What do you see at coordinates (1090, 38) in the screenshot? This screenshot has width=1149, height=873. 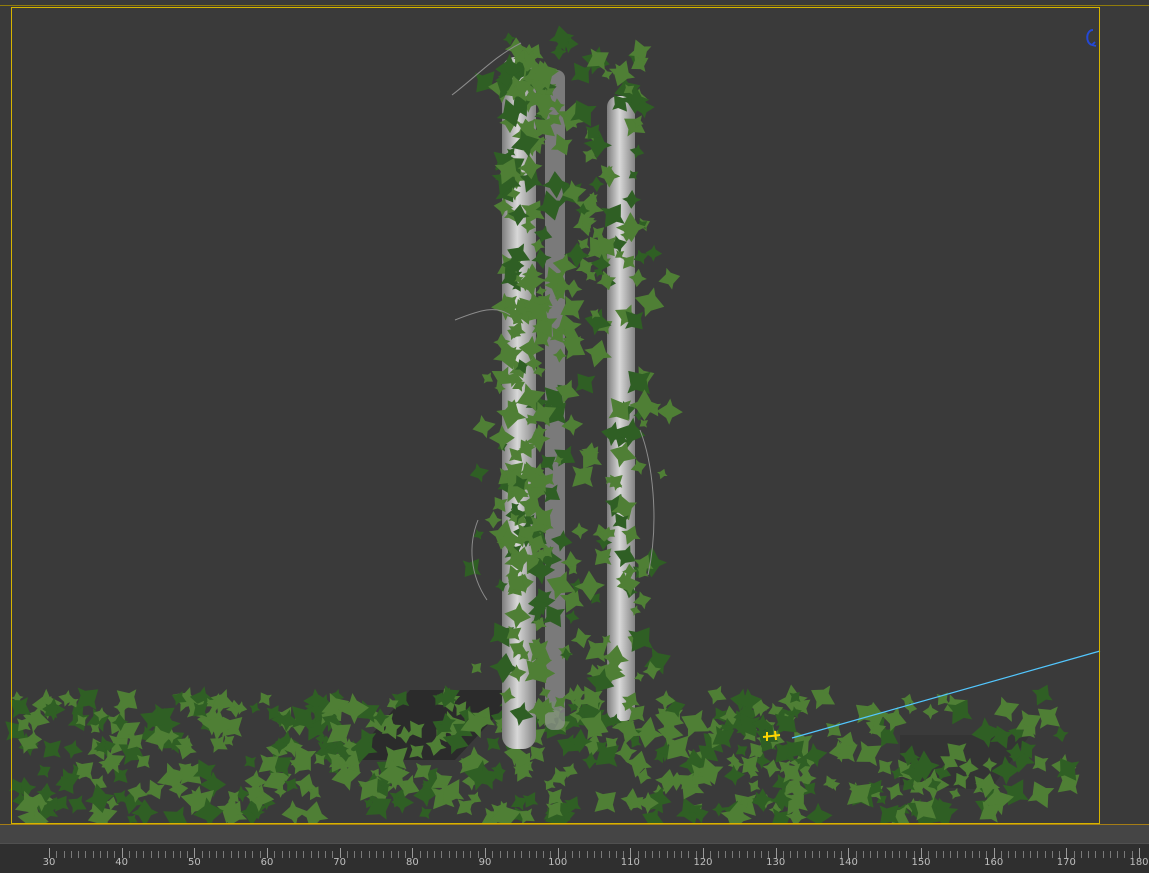 I see `viewcube-icon` at bounding box center [1090, 38].